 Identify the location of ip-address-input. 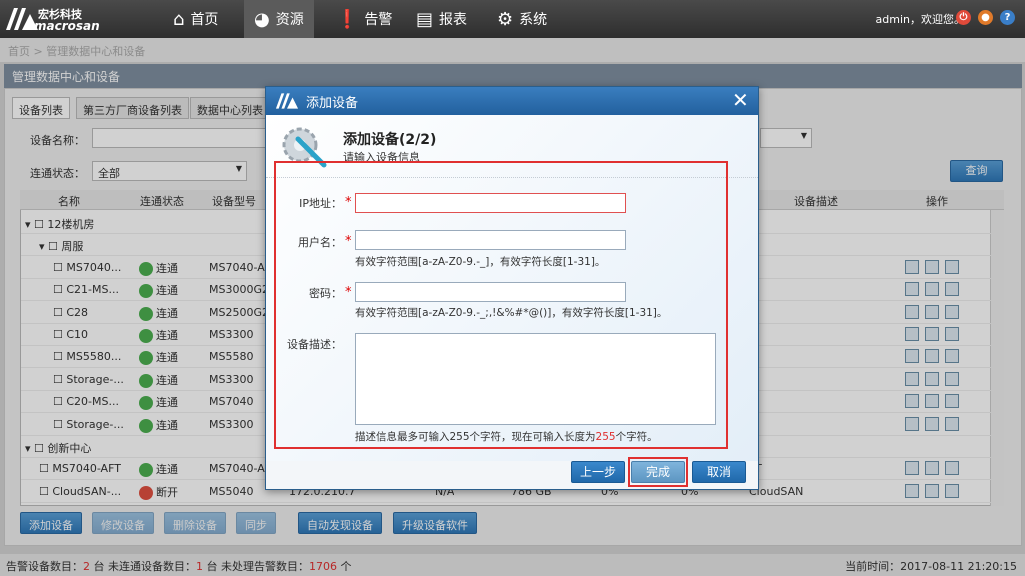
(490, 203).